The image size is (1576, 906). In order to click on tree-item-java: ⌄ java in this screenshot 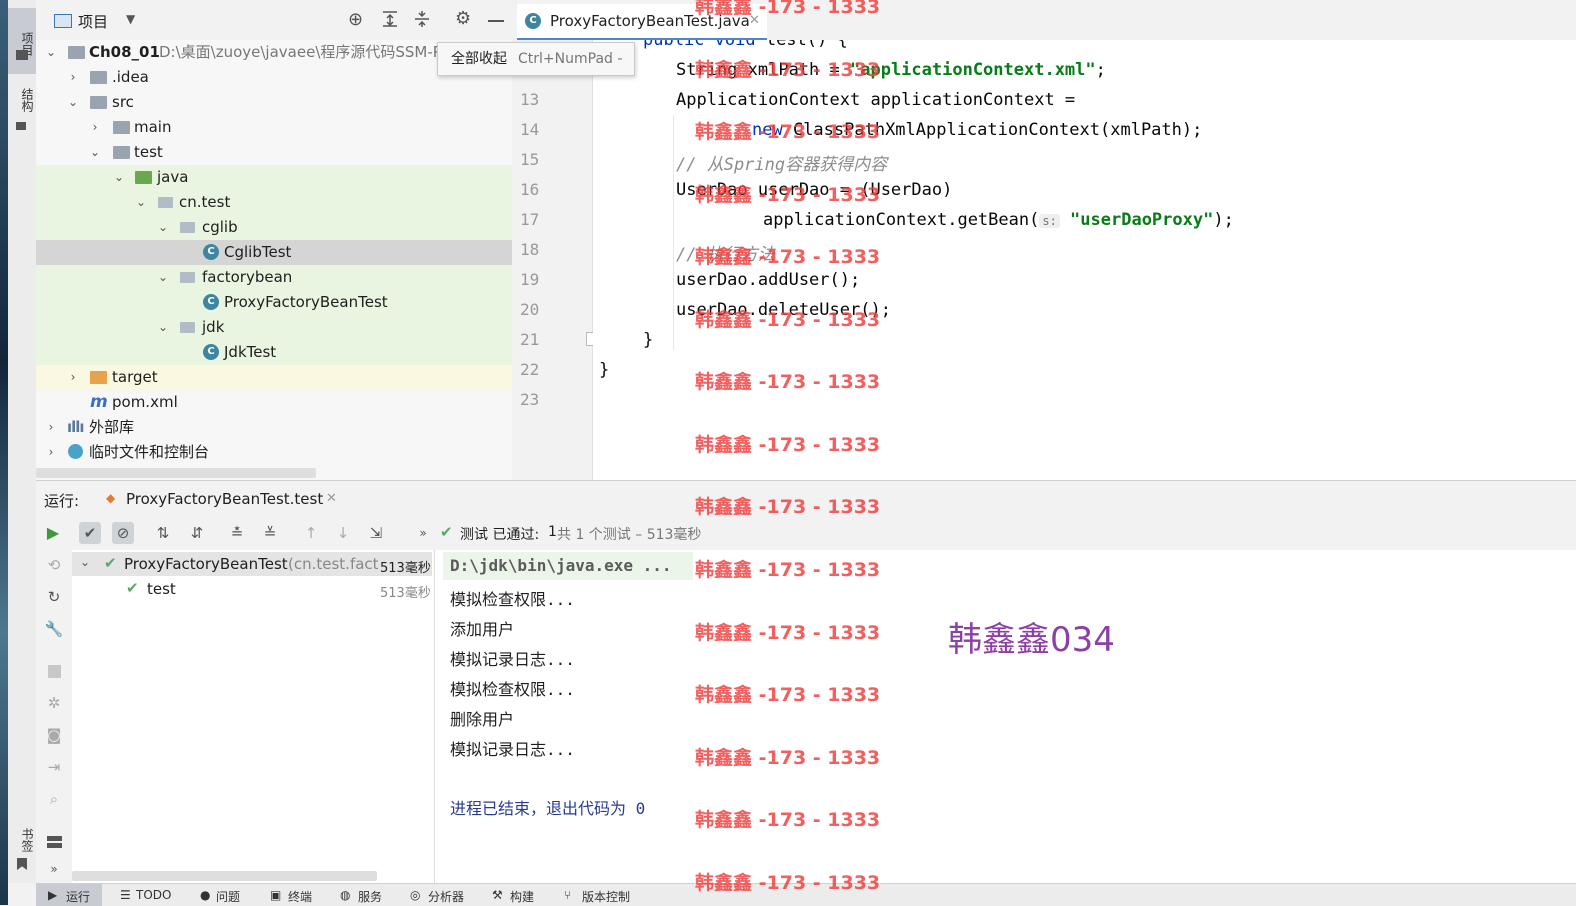, I will do `click(274, 177)`.